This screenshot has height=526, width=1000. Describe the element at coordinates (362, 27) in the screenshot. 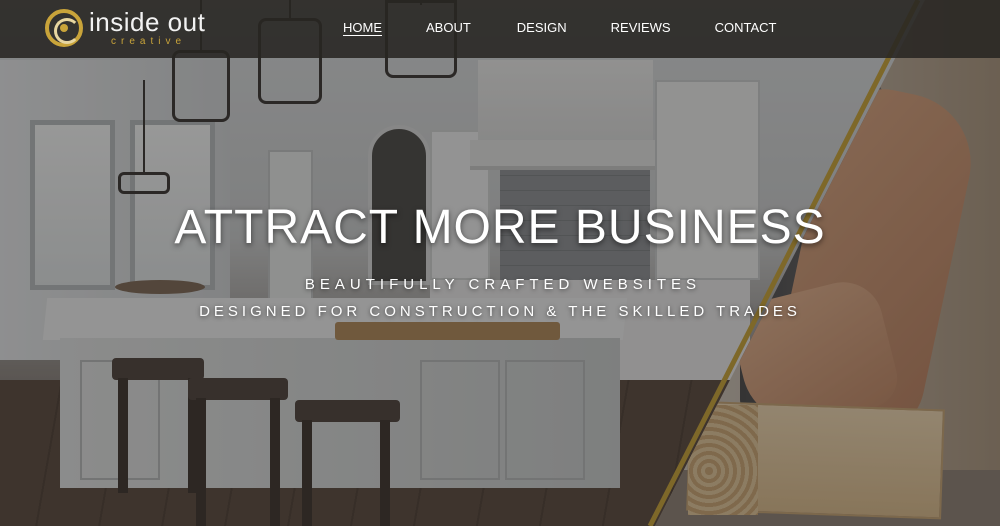

I see `nav-home-link: HOME` at that location.